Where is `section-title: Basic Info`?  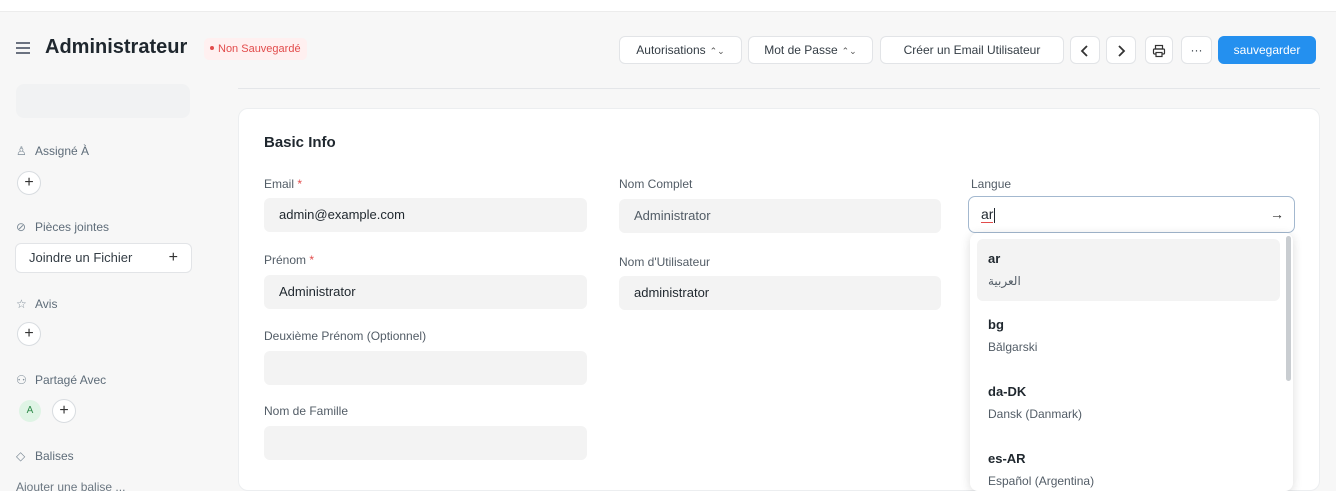
section-title: Basic Info is located at coordinates (300, 142).